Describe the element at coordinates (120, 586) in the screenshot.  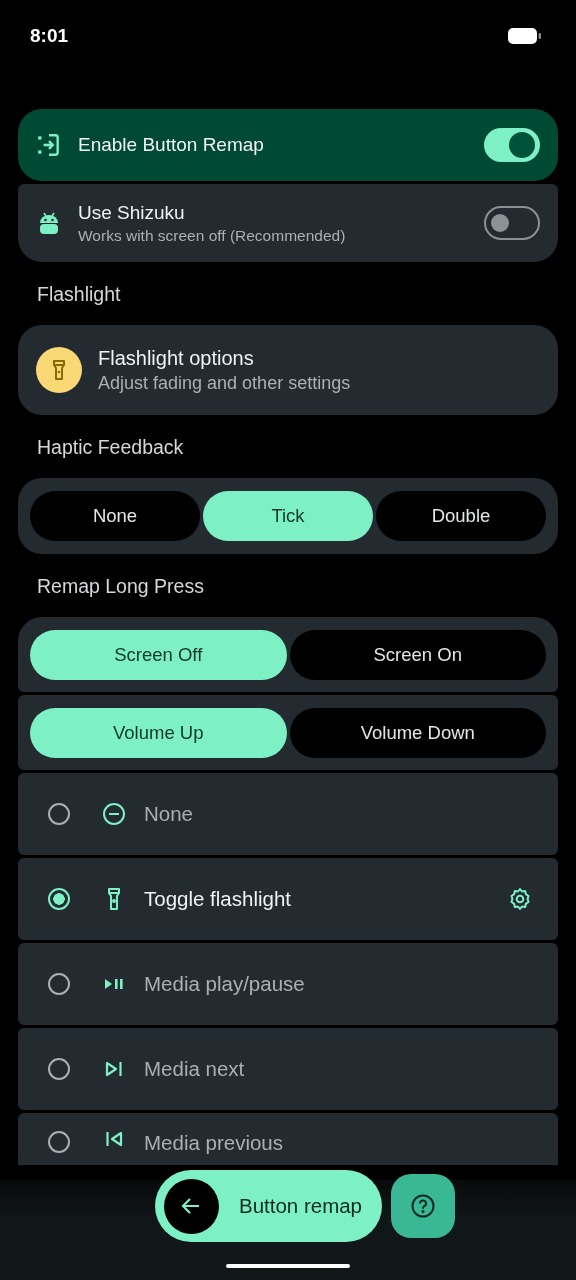
I see `section-heading: Remap Long Press` at that location.